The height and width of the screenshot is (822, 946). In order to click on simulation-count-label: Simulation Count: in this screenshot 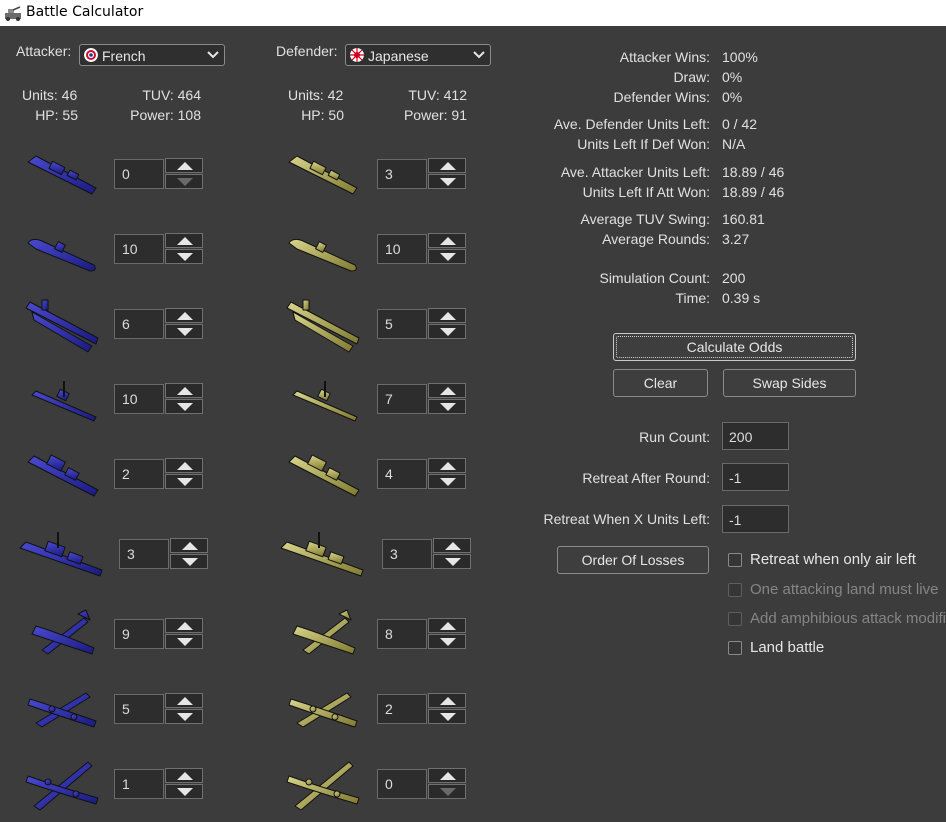, I will do `click(654, 278)`.